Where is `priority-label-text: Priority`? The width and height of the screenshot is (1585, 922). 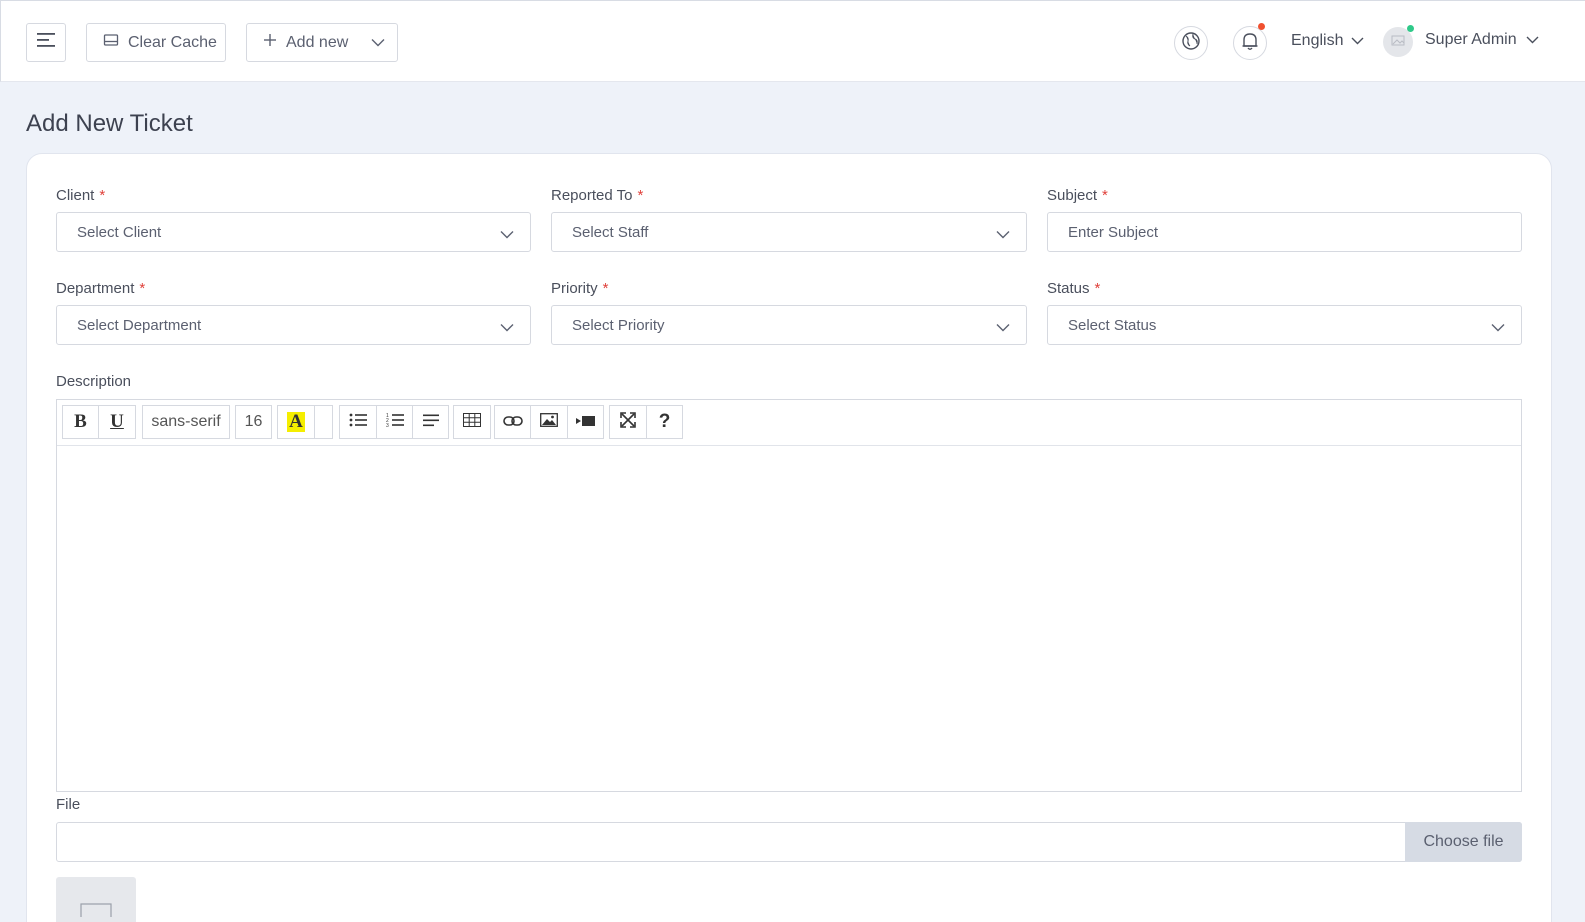 priority-label-text: Priority is located at coordinates (574, 288).